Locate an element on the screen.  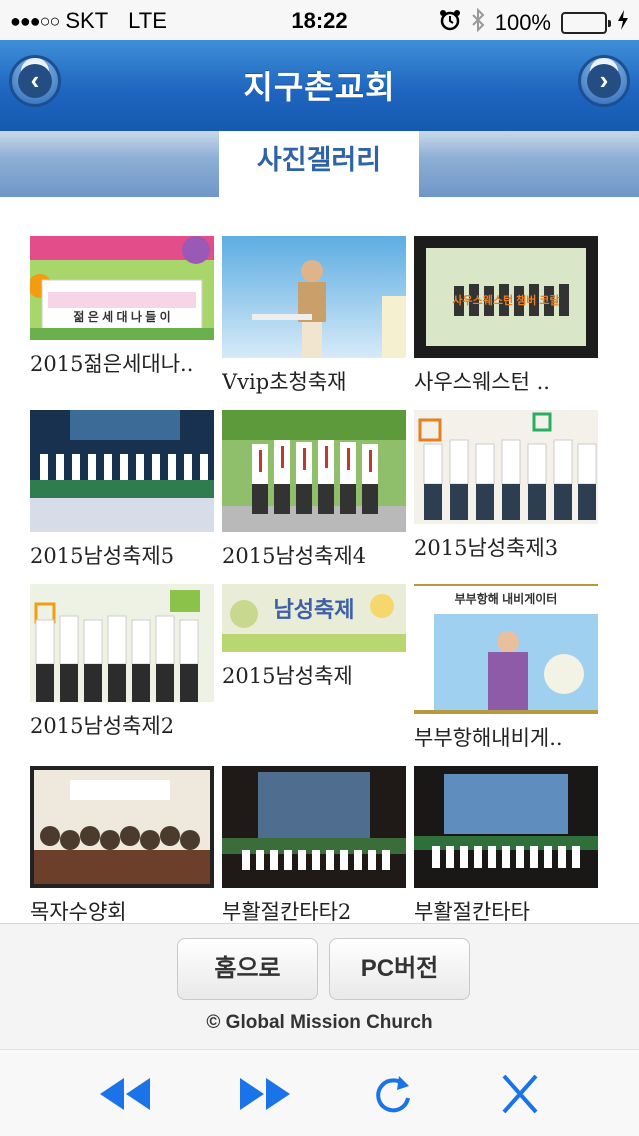
photo-caption: 부활절칸타타 is located at coordinates (472, 911).